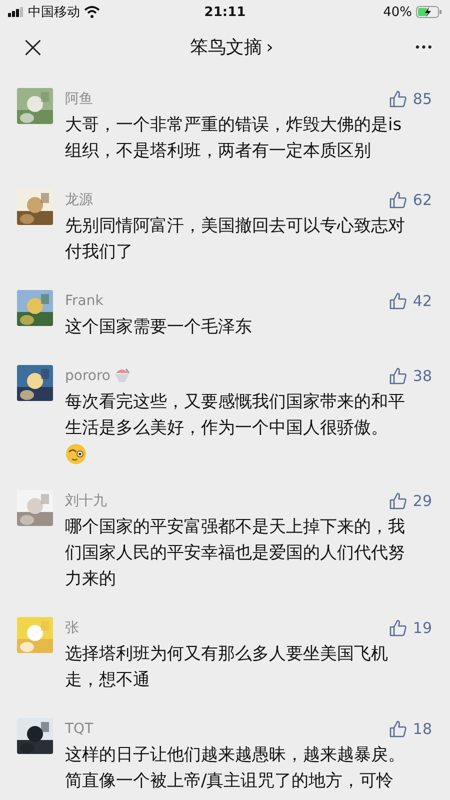 The width and height of the screenshot is (450, 800). What do you see at coordinates (397, 12) in the screenshot?
I see `battery-percent: 40%` at bounding box center [397, 12].